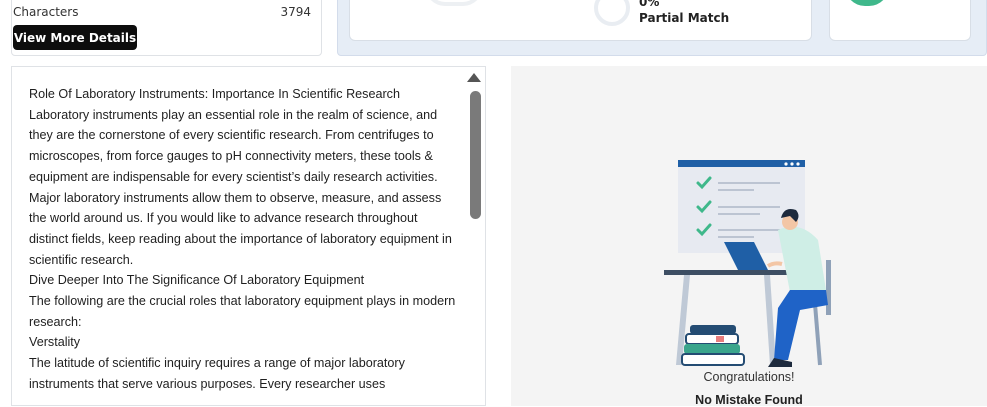  Describe the element at coordinates (828, 287) in the screenshot. I see `chair-back` at that location.